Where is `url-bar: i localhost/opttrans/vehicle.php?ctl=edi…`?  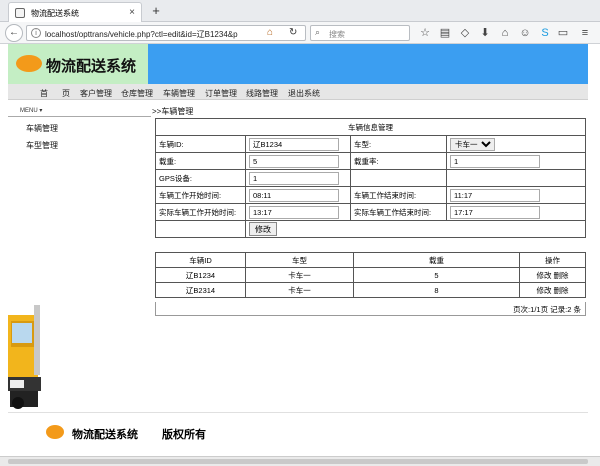
url-bar: i localhost/opttrans/vehicle.php?ctl=edi… is located at coordinates (166, 33).